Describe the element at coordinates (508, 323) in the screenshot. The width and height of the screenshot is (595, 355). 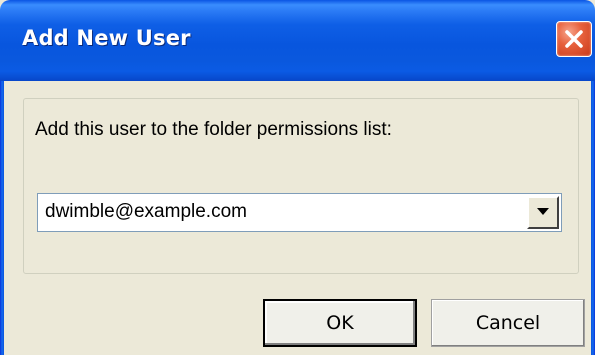
I see `cancel-button: Cancel` at that location.